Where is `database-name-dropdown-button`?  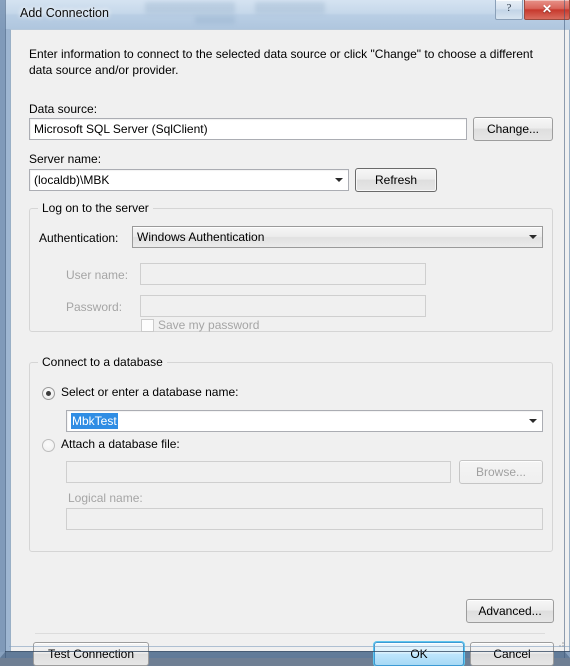
database-name-dropdown-button is located at coordinates (532, 421).